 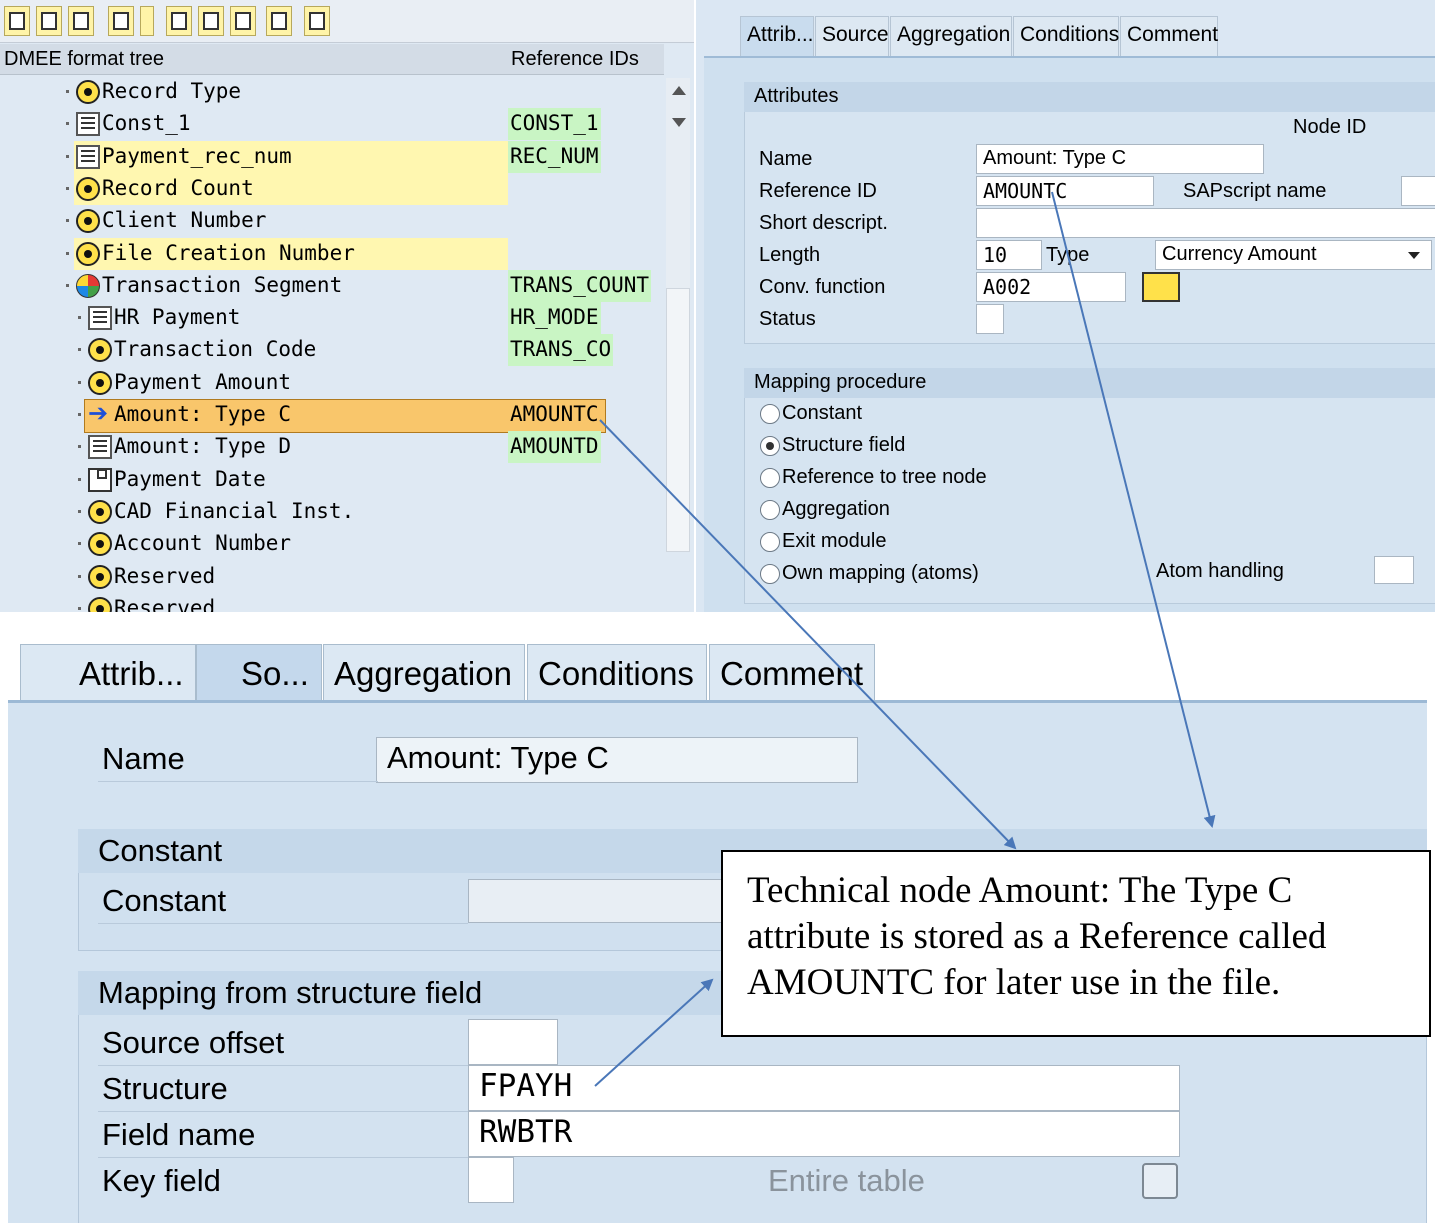 What do you see at coordinates (822, 413) in the screenshot?
I see `mapping-option-label: Constant` at bounding box center [822, 413].